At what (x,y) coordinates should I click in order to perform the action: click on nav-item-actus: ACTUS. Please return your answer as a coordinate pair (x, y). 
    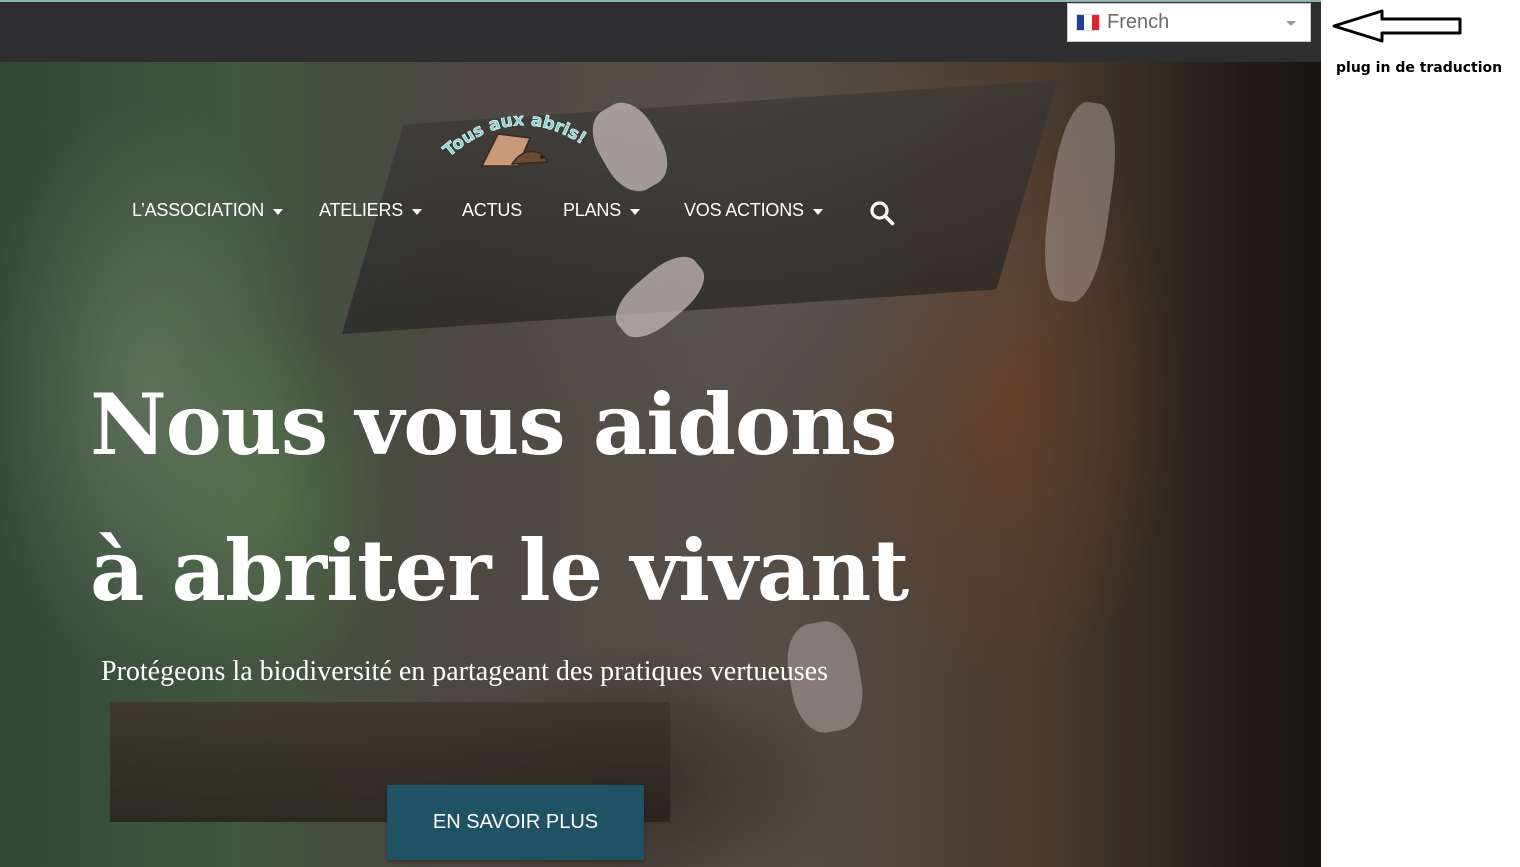
    Looking at the image, I should click on (492, 210).